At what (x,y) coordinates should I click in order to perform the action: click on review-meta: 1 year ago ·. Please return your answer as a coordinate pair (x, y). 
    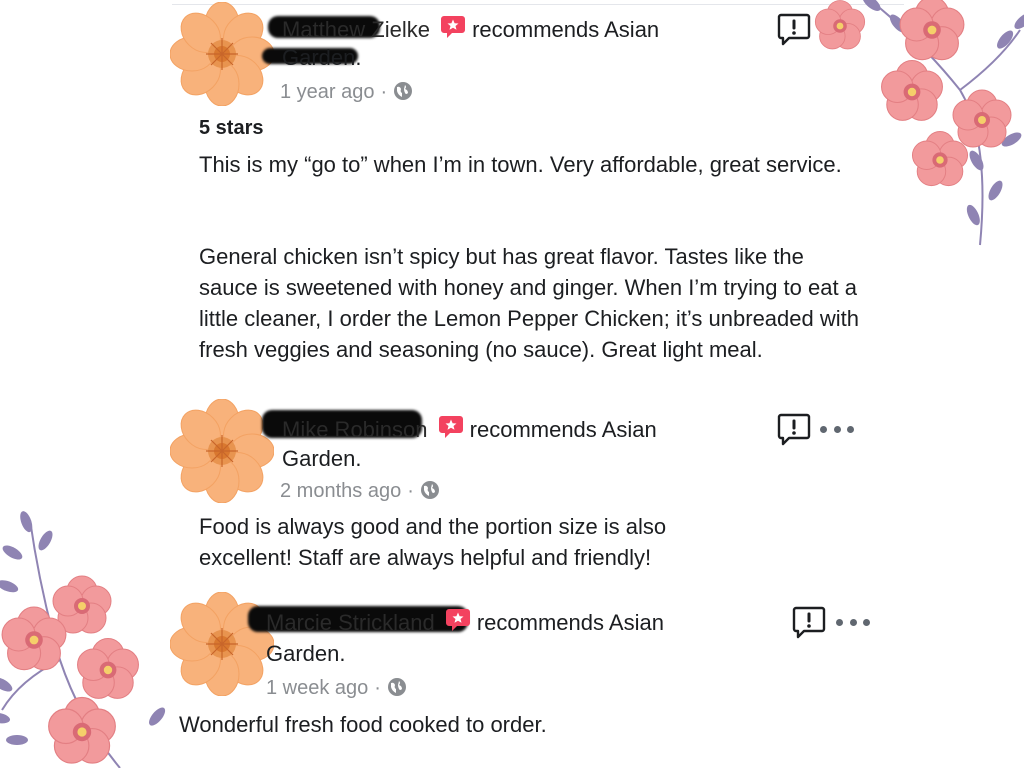
    Looking at the image, I should click on (346, 92).